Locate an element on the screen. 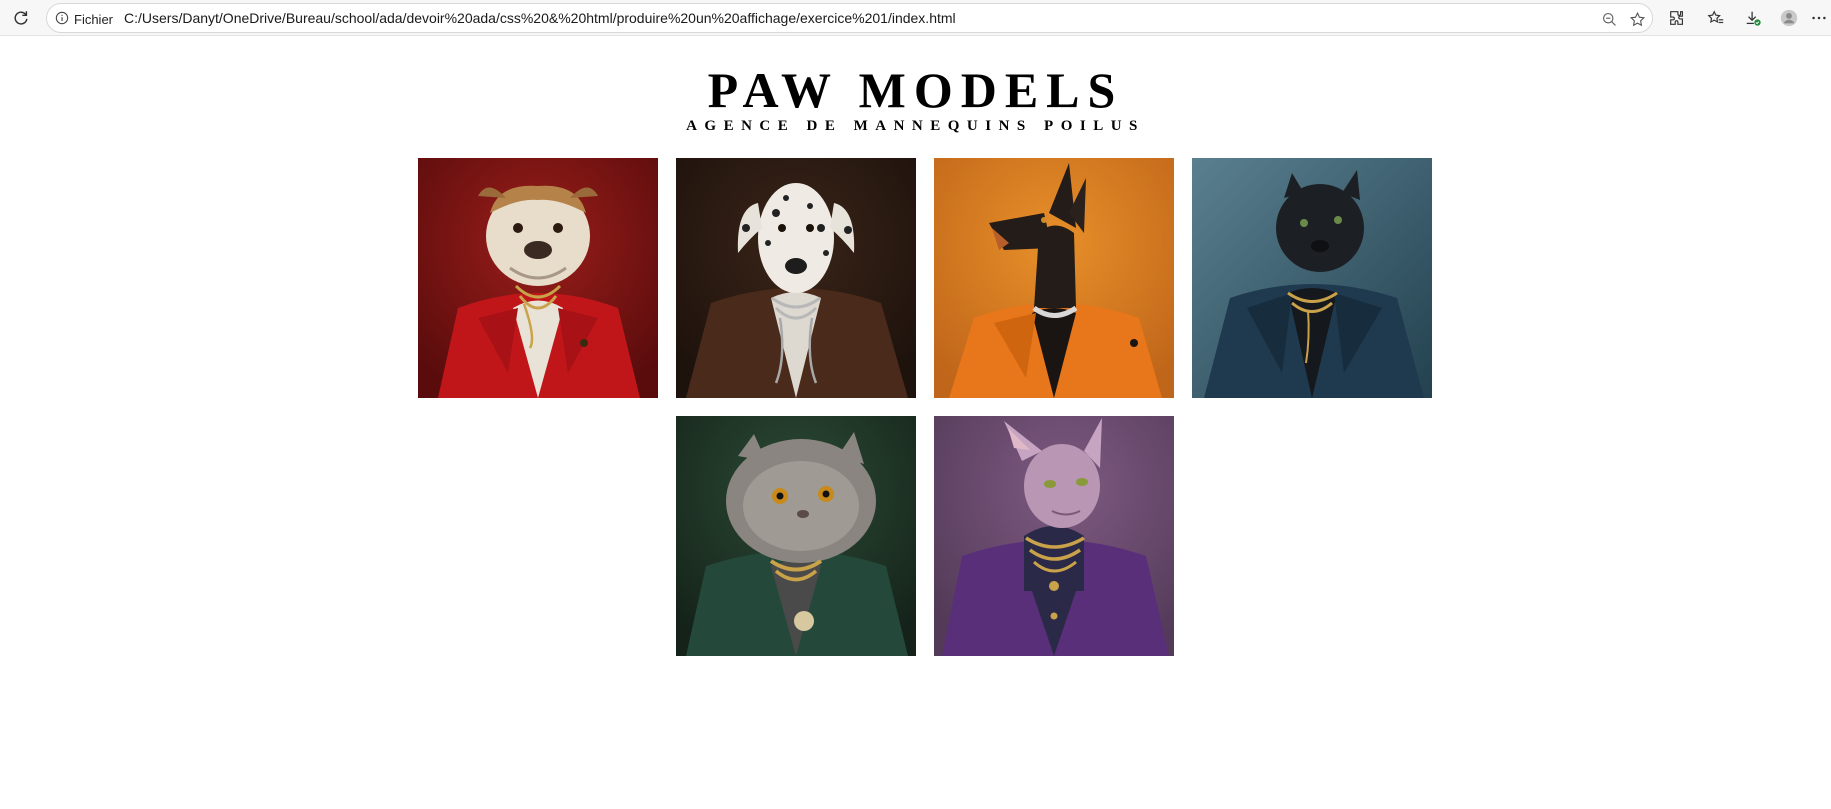 The height and width of the screenshot is (809, 1831). zoom-out-icon is located at coordinates (1609, 19).